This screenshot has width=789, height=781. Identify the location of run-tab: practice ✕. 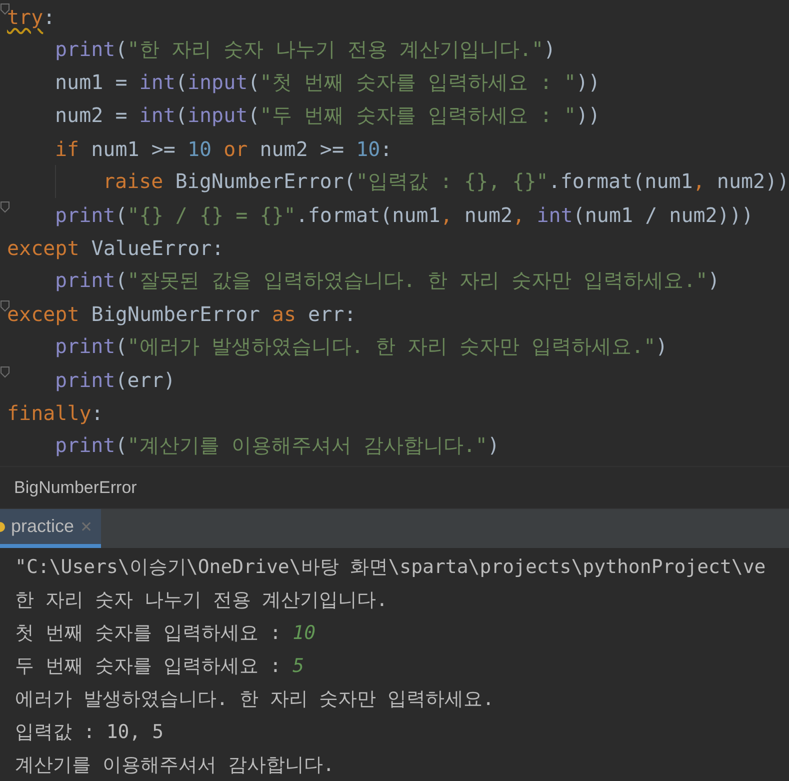
(51, 528).